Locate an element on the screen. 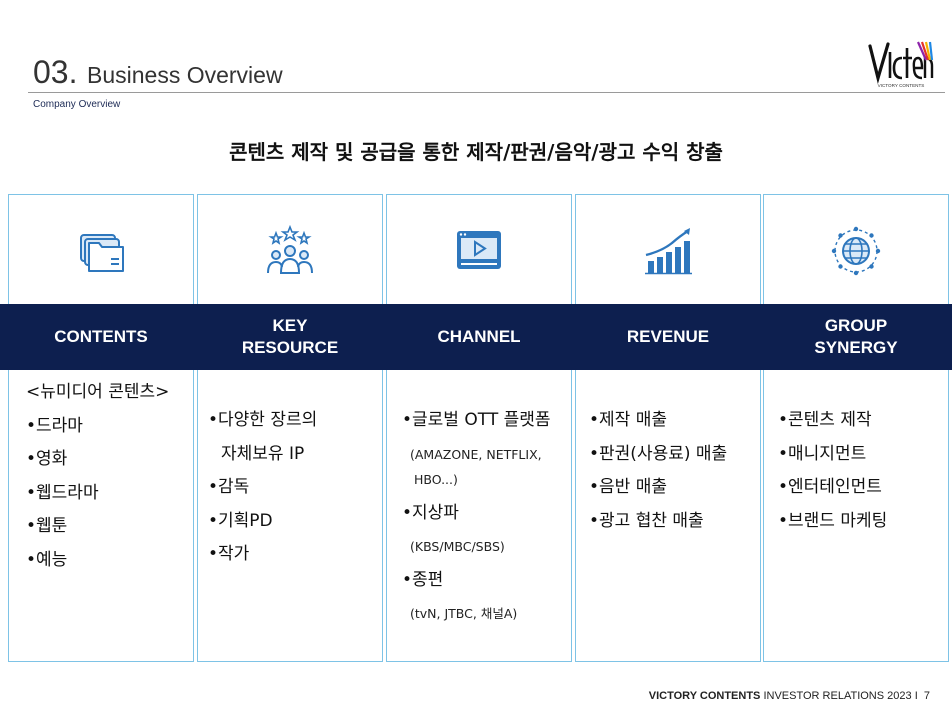  list-item: •예능 is located at coordinates (47, 559).